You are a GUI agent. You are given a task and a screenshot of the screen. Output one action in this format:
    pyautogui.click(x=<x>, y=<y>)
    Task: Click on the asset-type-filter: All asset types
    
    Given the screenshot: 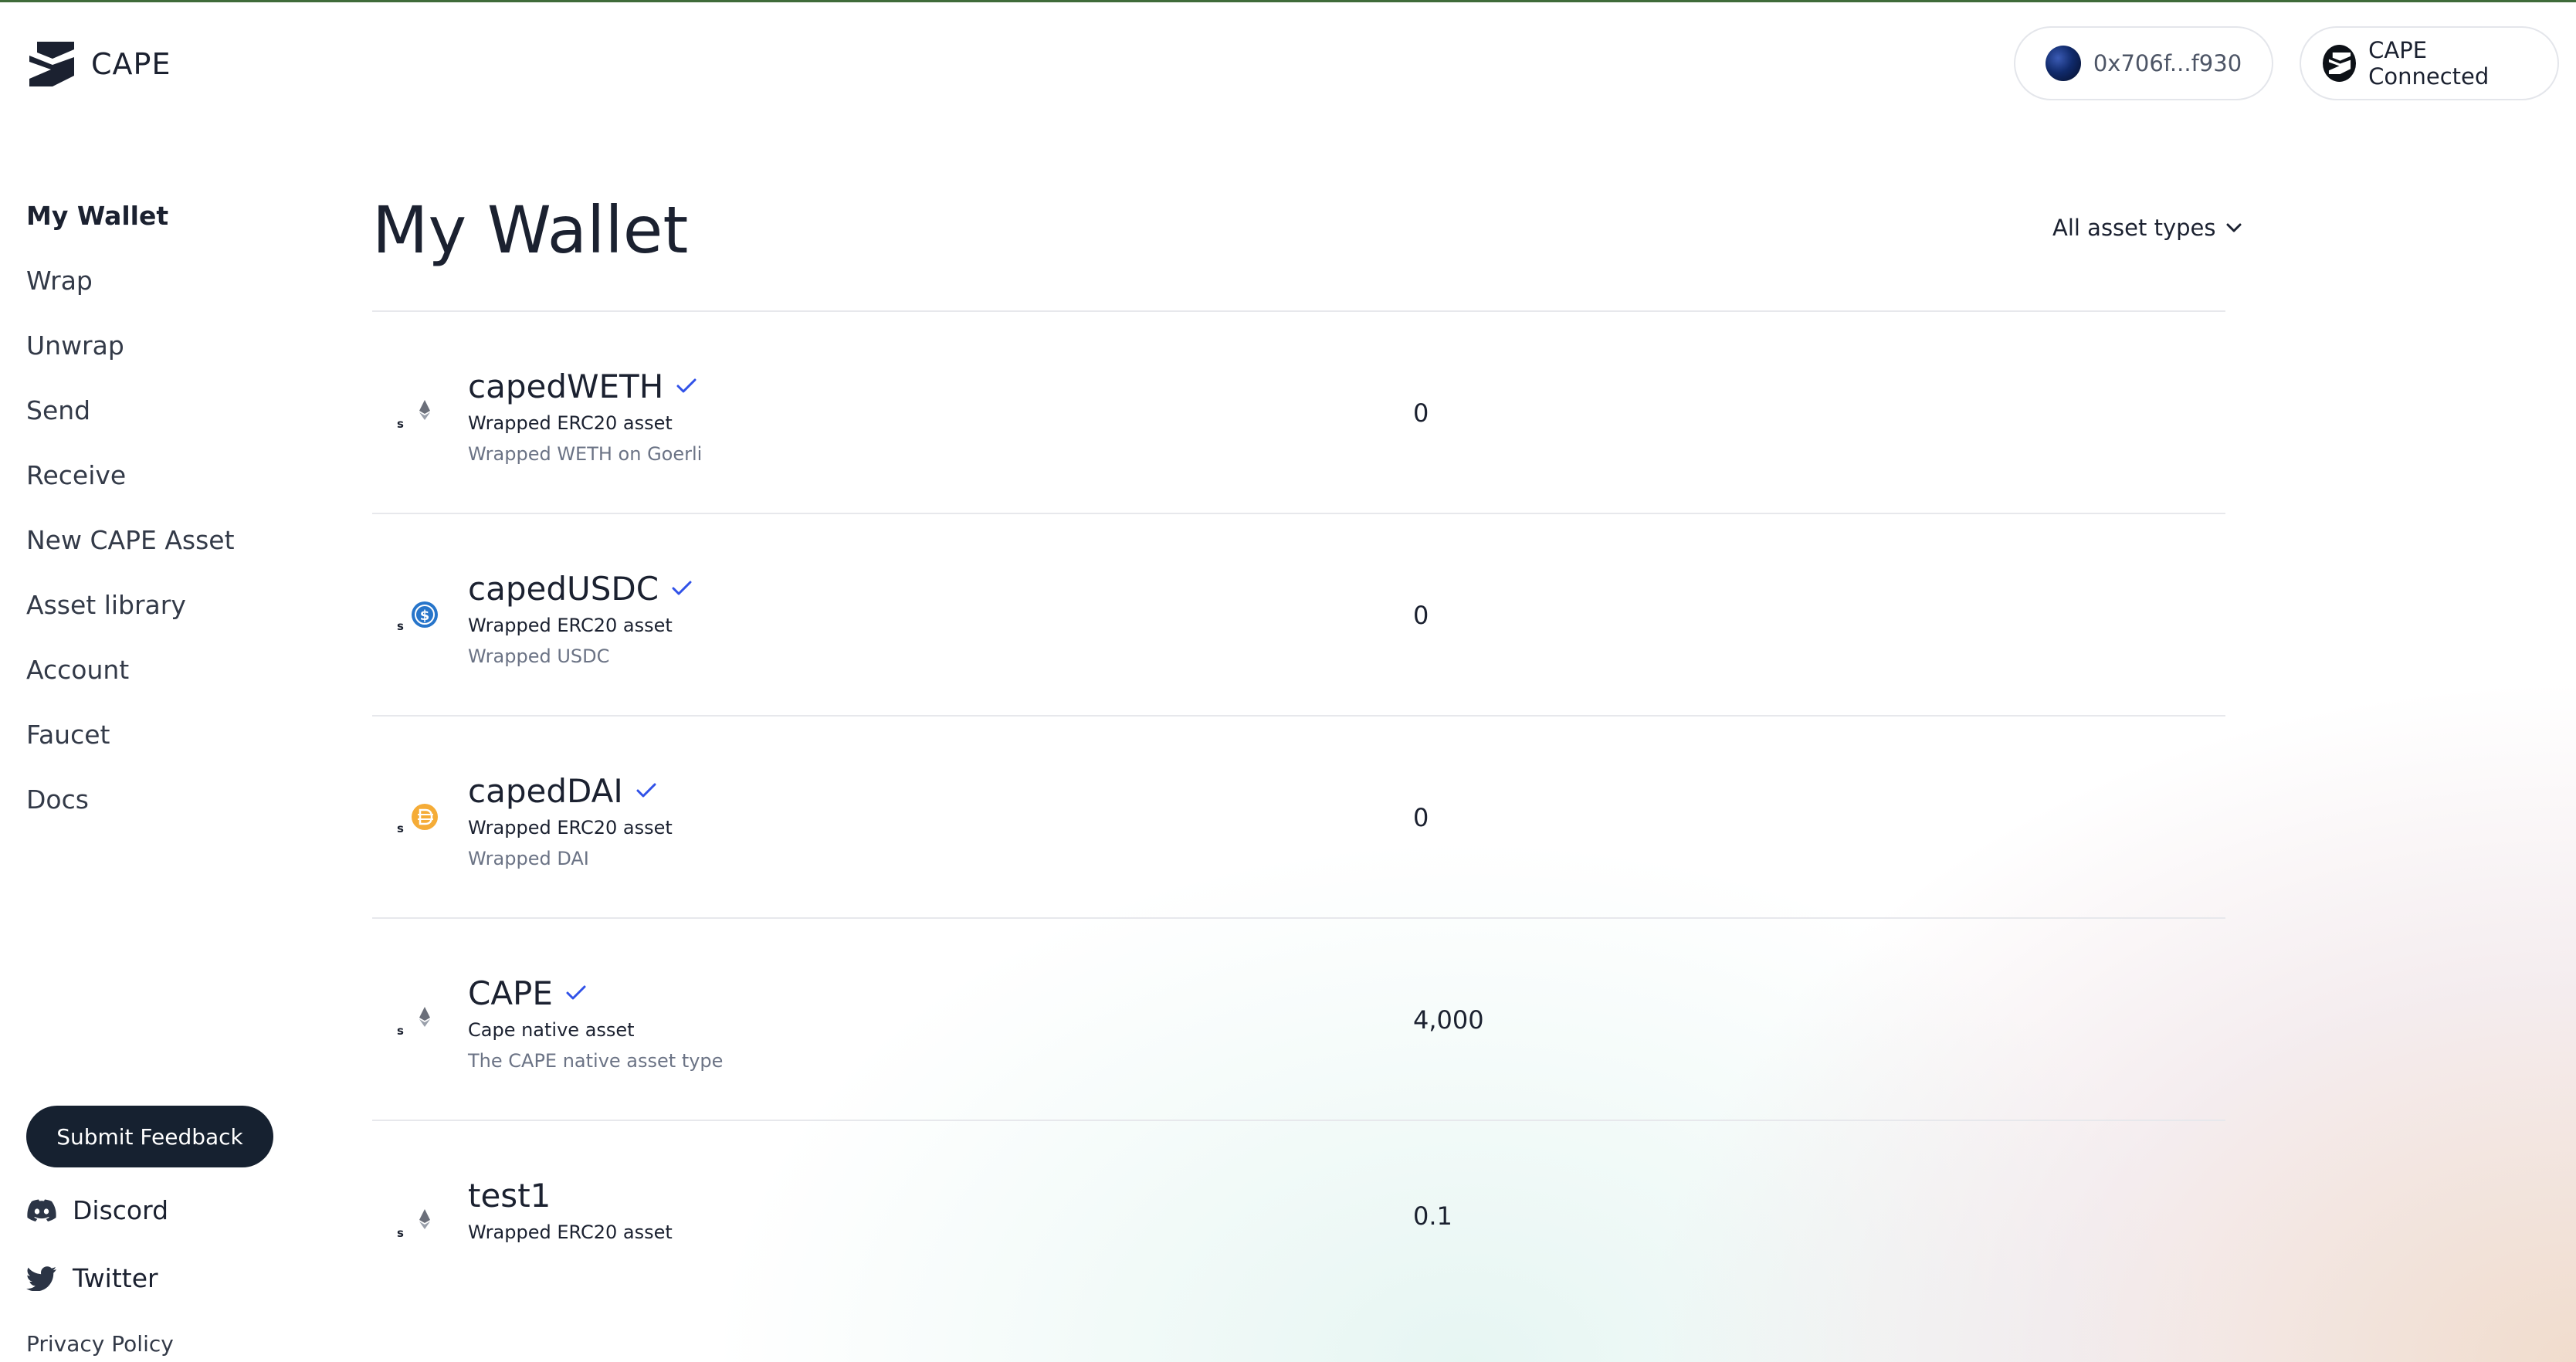 What is the action you would take?
    pyautogui.click(x=2147, y=228)
    